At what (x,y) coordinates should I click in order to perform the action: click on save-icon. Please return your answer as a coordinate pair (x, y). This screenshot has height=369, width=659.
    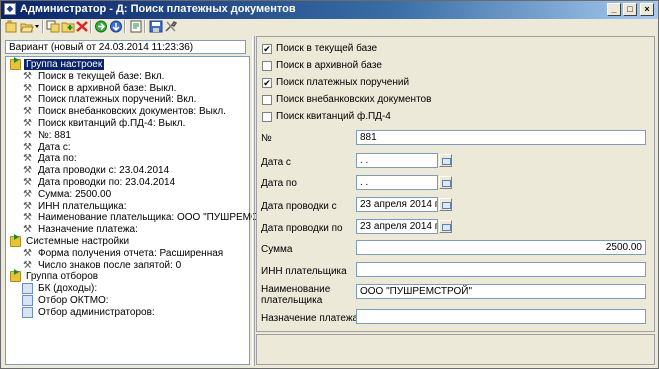
    Looking at the image, I should click on (156, 26).